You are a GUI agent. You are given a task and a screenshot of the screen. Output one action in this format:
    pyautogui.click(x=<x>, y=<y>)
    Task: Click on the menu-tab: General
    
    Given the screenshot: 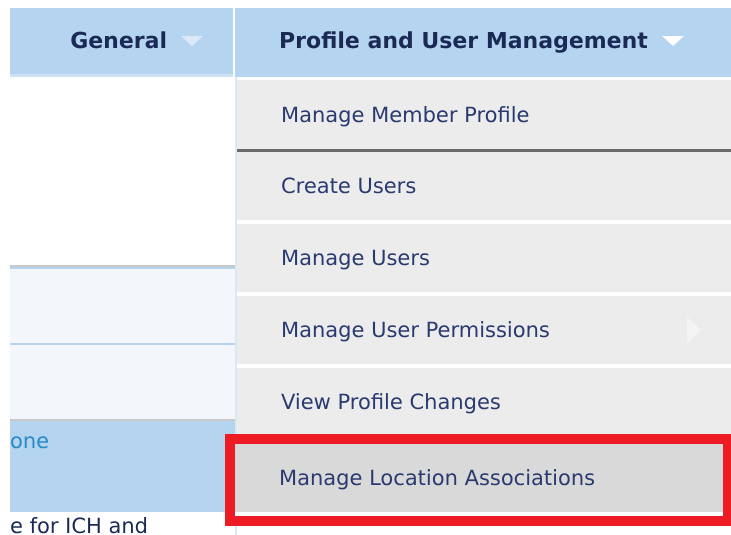 What is the action you would take?
    pyautogui.click(x=121, y=42)
    